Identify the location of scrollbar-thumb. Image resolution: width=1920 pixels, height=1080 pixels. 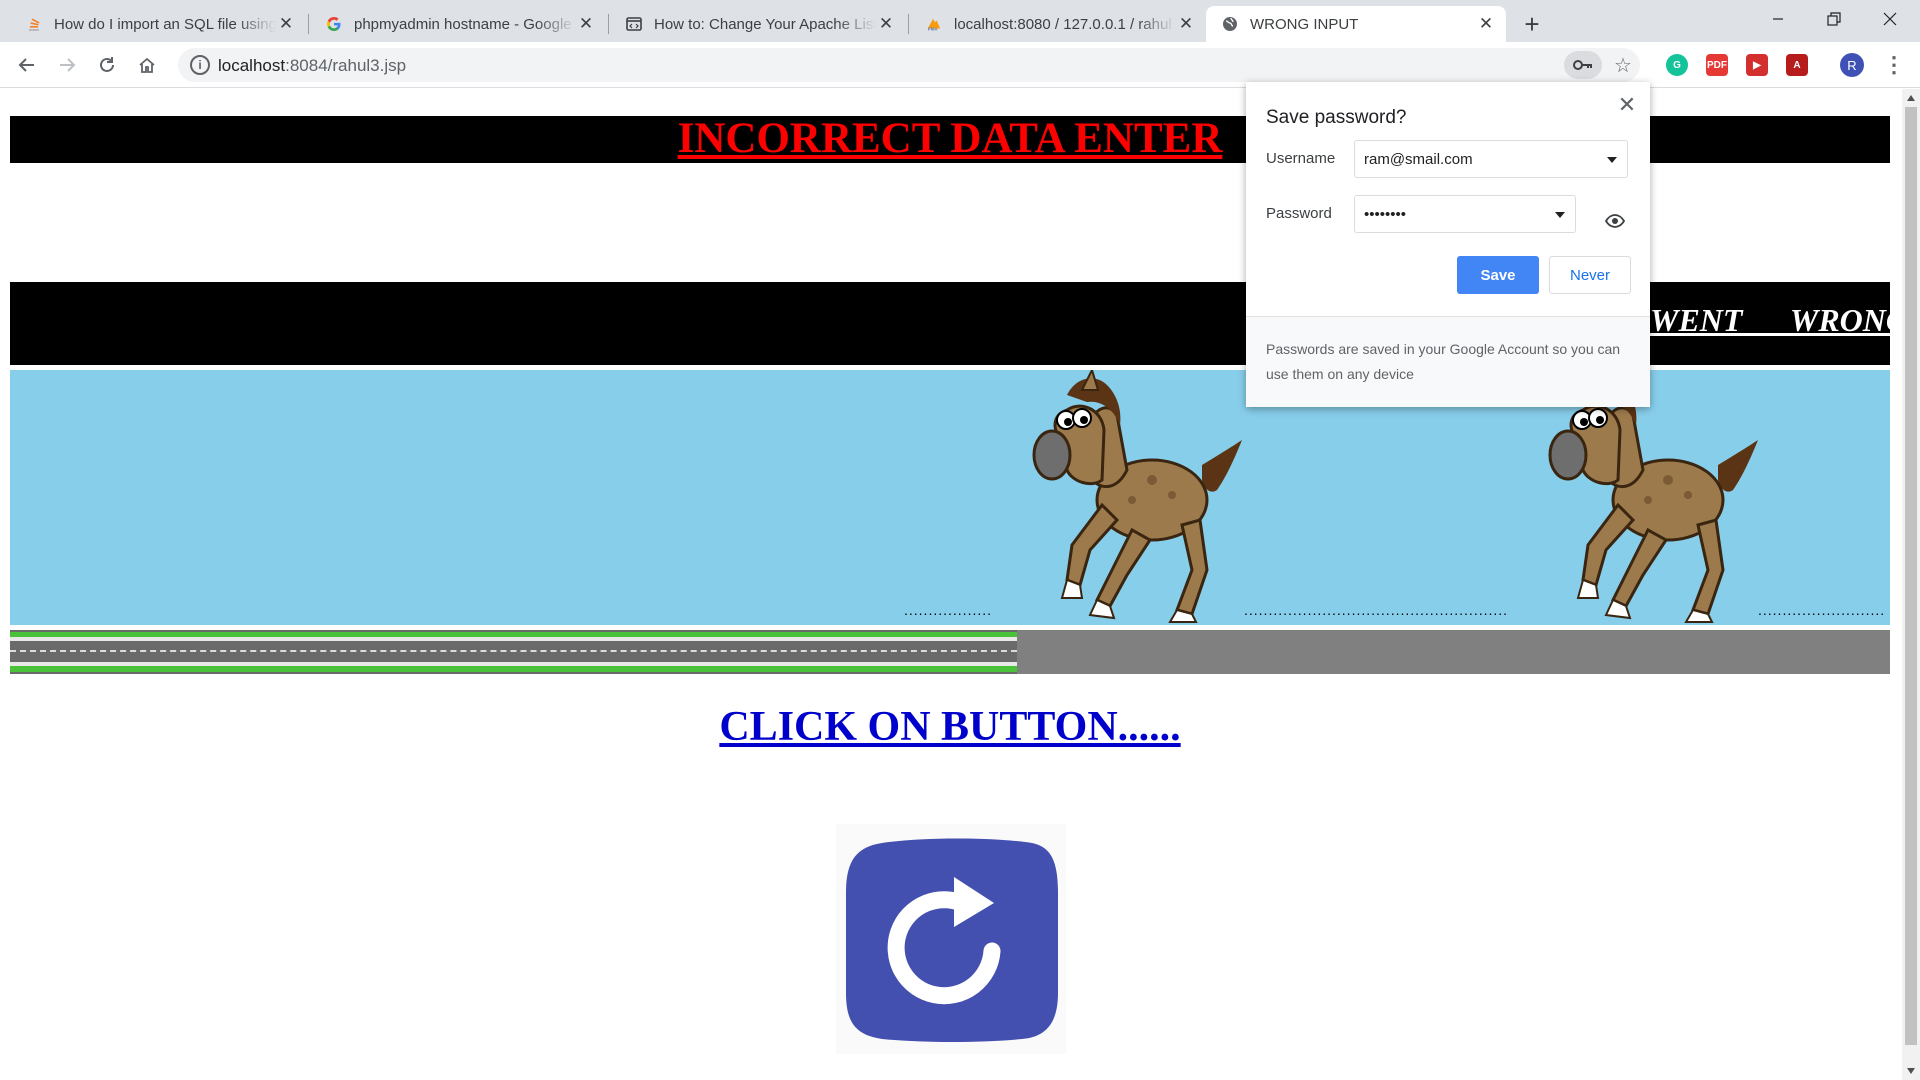
(1911, 576).